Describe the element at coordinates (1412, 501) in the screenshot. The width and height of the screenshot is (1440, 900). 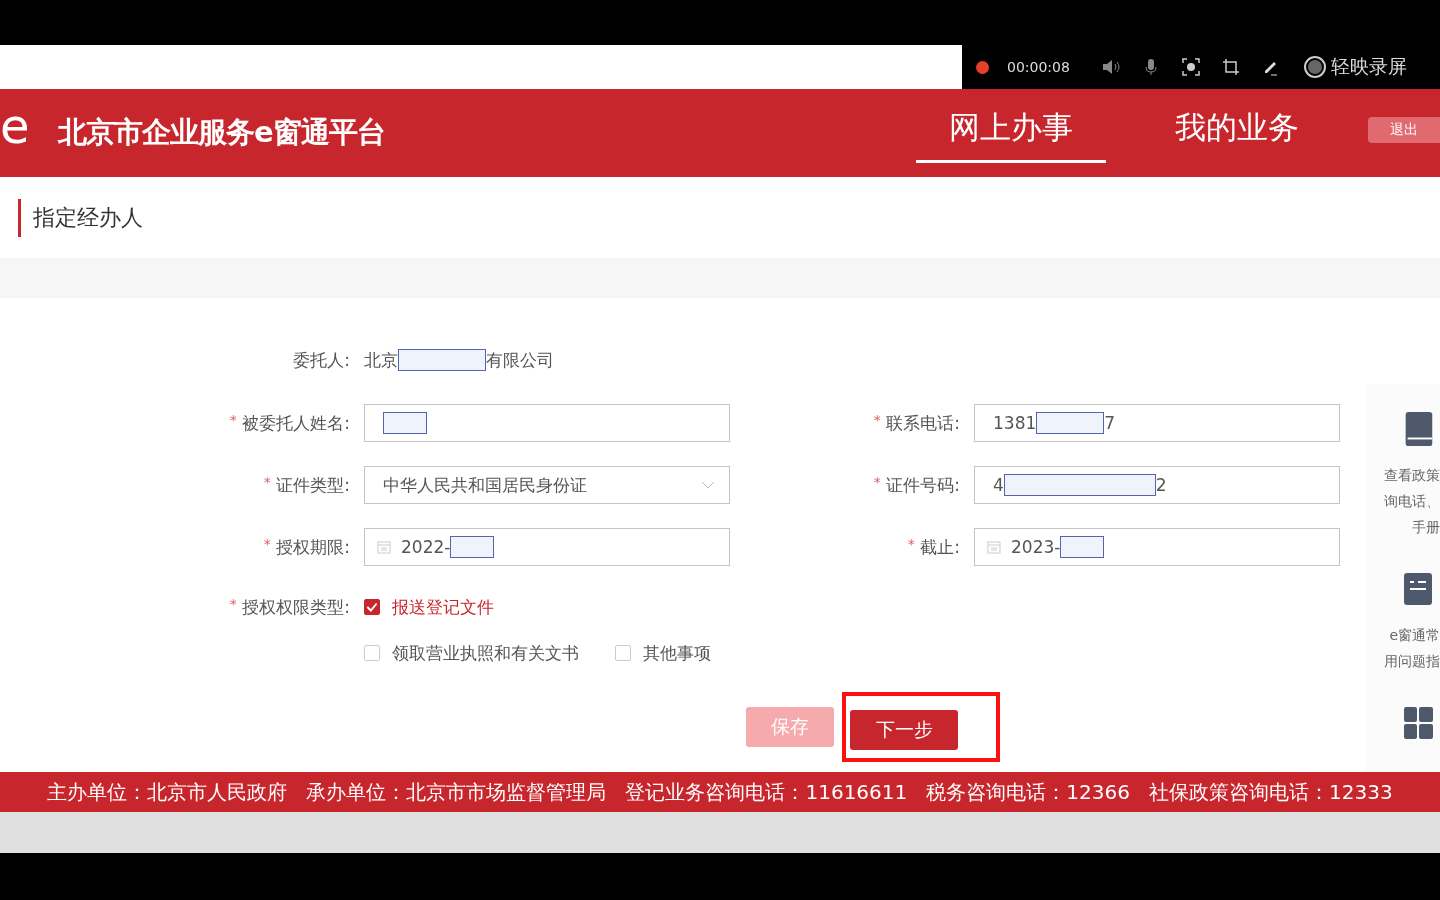
I see `help-link-text: 询电话、` at that location.